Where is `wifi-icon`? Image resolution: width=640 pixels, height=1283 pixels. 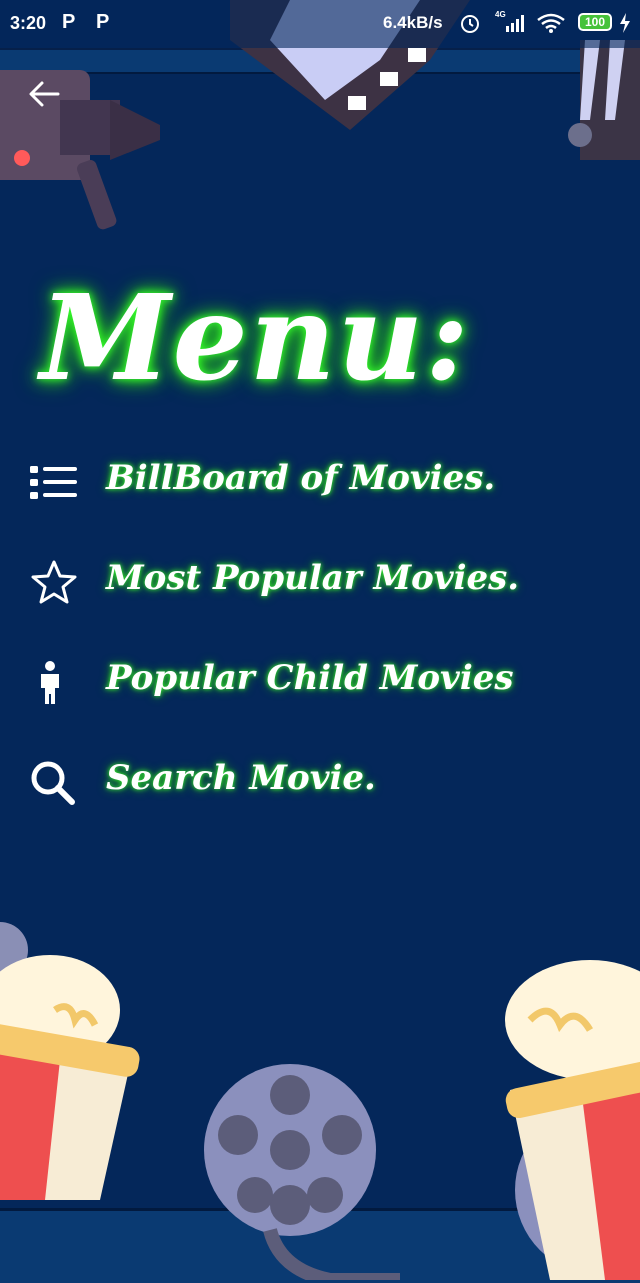
wifi-icon is located at coordinates (551, 23).